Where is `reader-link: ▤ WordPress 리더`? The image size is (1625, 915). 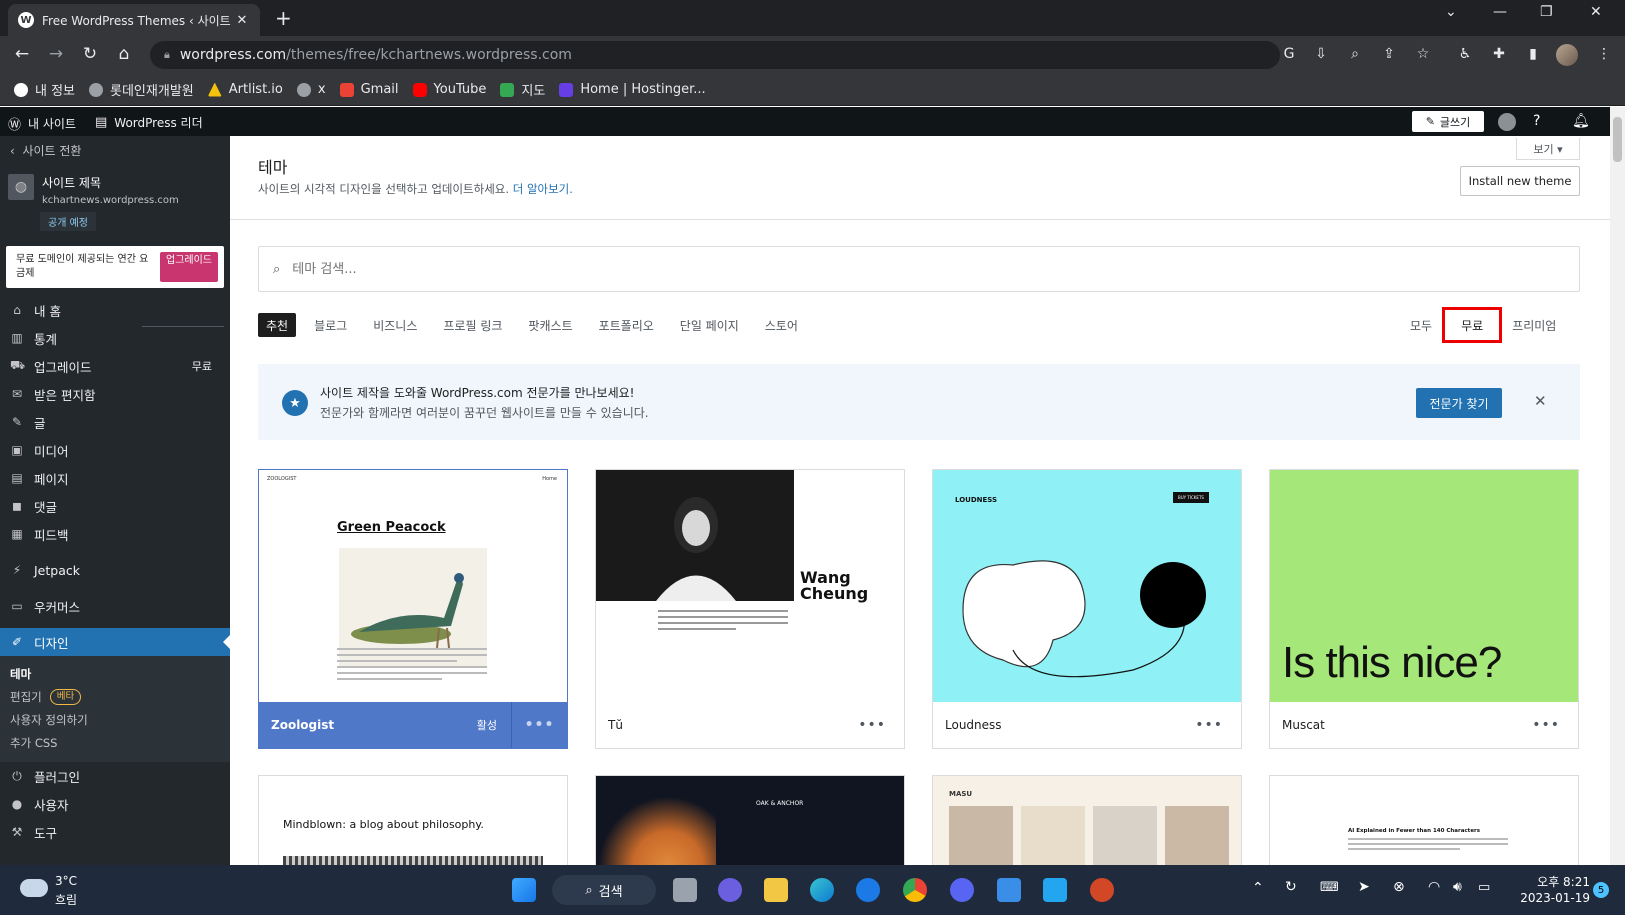
reader-link: ▤ WordPress 리더 is located at coordinates (149, 122).